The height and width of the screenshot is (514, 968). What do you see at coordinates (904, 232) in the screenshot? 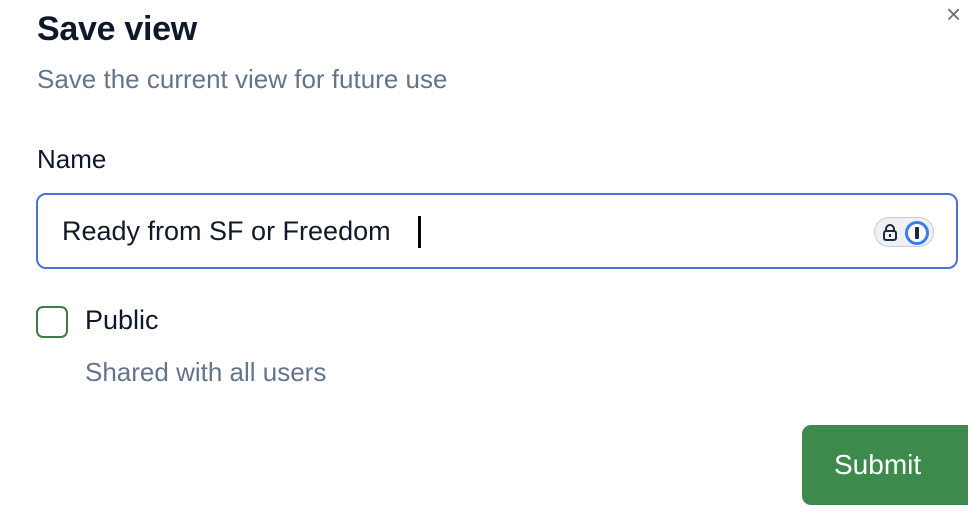
I see `password-manager-button` at bounding box center [904, 232].